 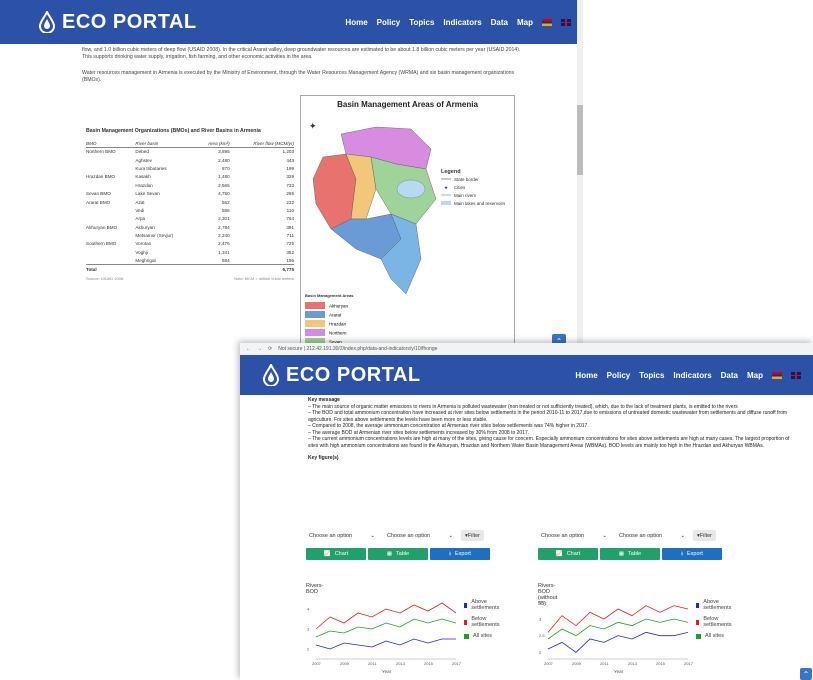 What do you see at coordinates (190, 227) in the screenshot?
I see `table-row: Akhuryan BMO Akhuryan 2,784 391` at bounding box center [190, 227].